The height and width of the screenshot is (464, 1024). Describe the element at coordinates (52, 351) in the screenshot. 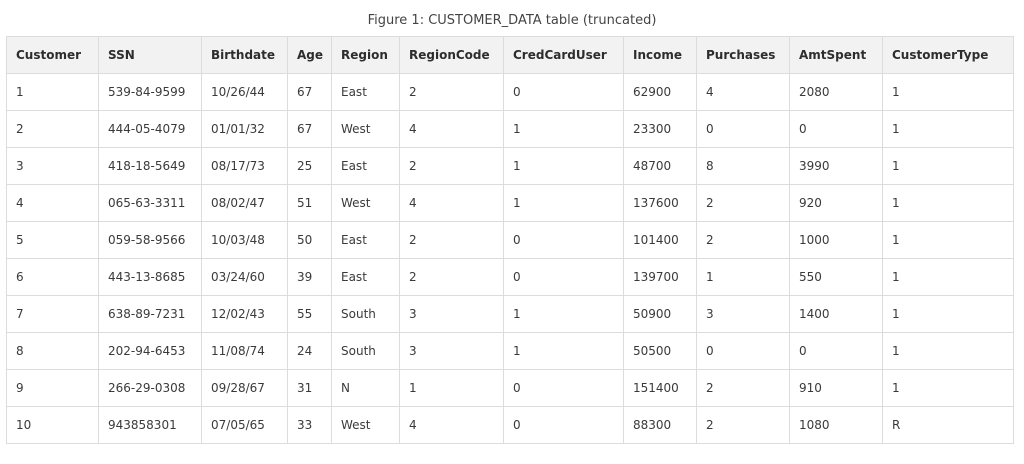

I see `cell-customer: 8` at that location.